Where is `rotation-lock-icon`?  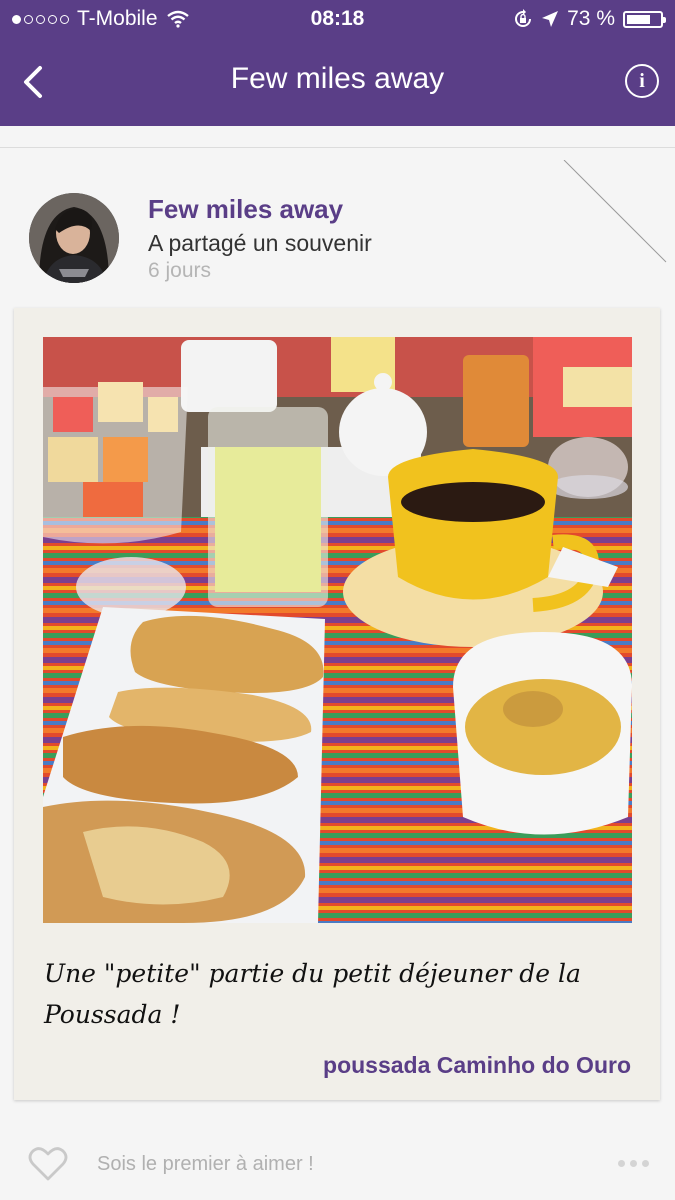 rotation-lock-icon is located at coordinates (523, 18).